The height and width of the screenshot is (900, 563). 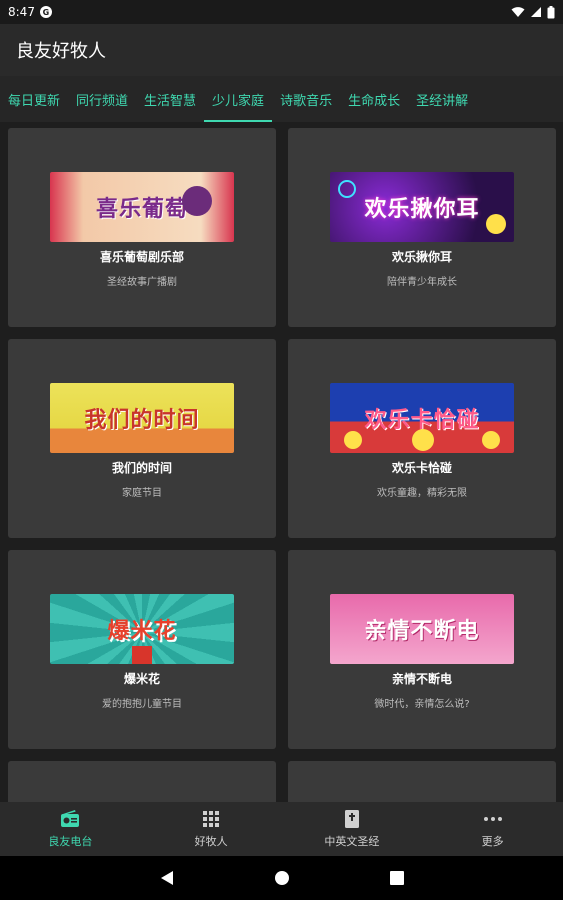 I want to click on tab-label: 每日更新, so click(x=34, y=101).